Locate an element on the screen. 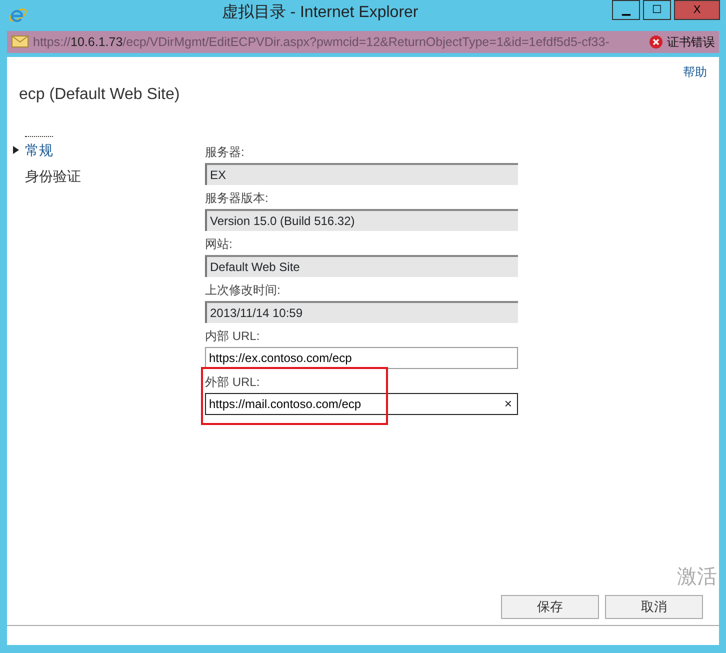 Image resolution: width=726 pixels, height=653 pixels. page-title: ecp (Default Web Site) is located at coordinates (99, 94).